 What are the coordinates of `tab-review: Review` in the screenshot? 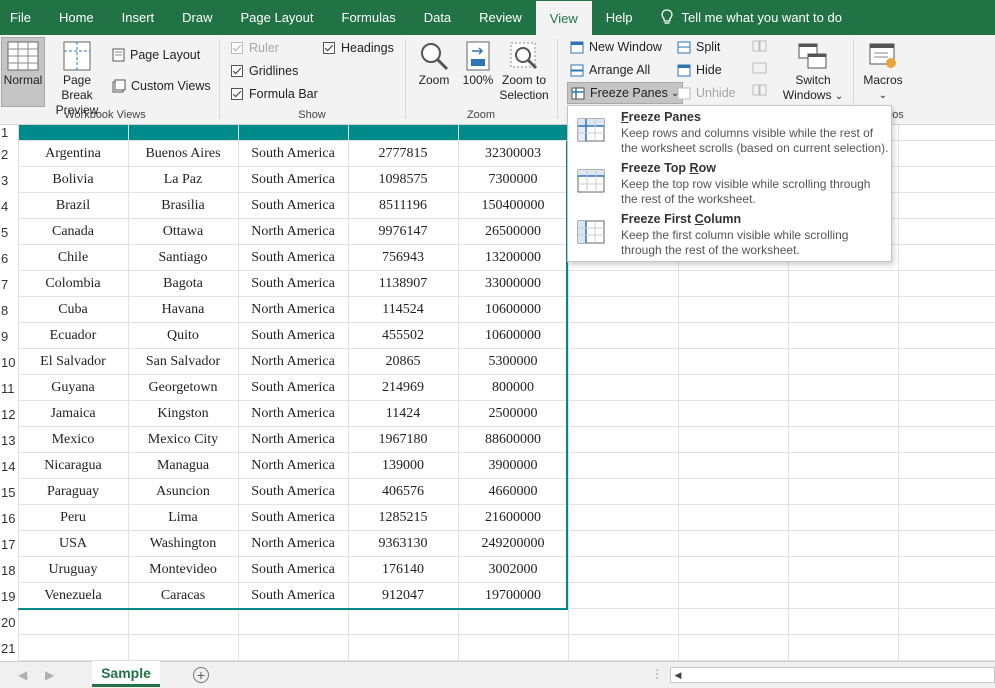 It's located at (500, 17).